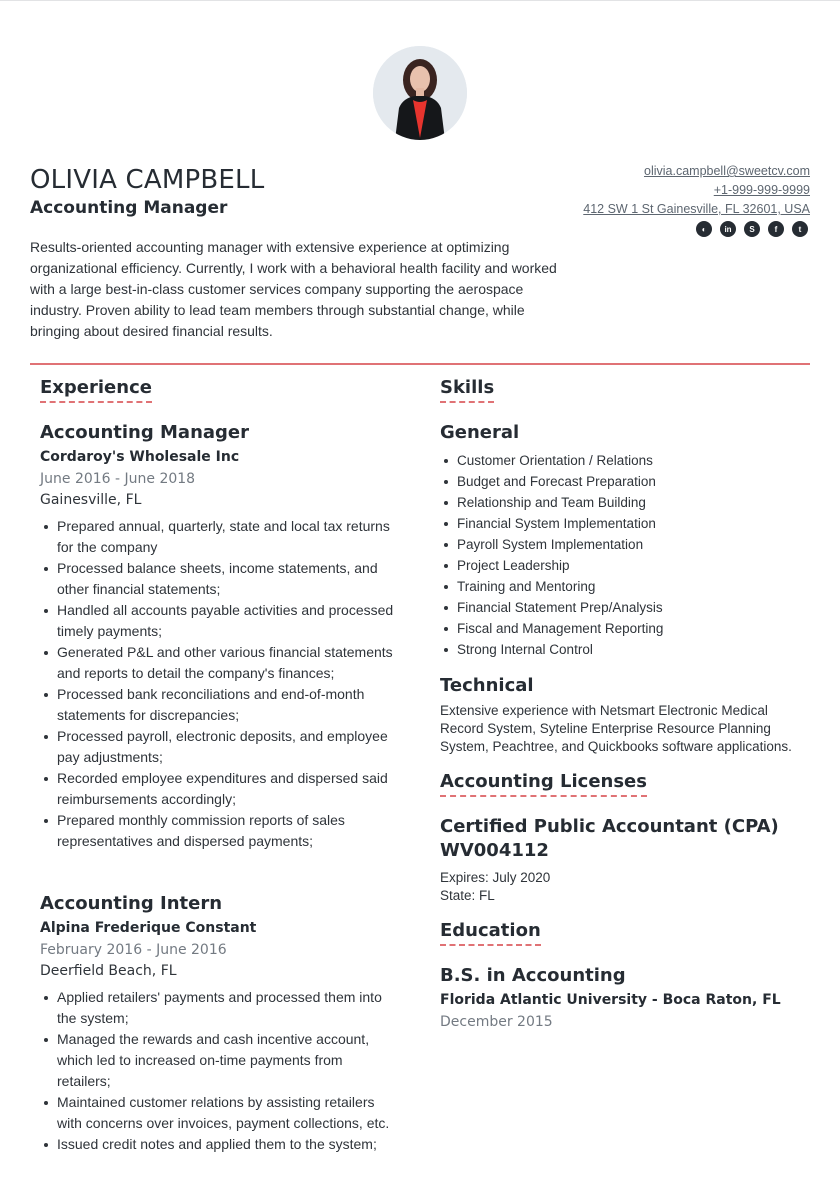 The width and height of the screenshot is (840, 1187). I want to click on job-dates: June 2016 - June 2018, so click(118, 479).